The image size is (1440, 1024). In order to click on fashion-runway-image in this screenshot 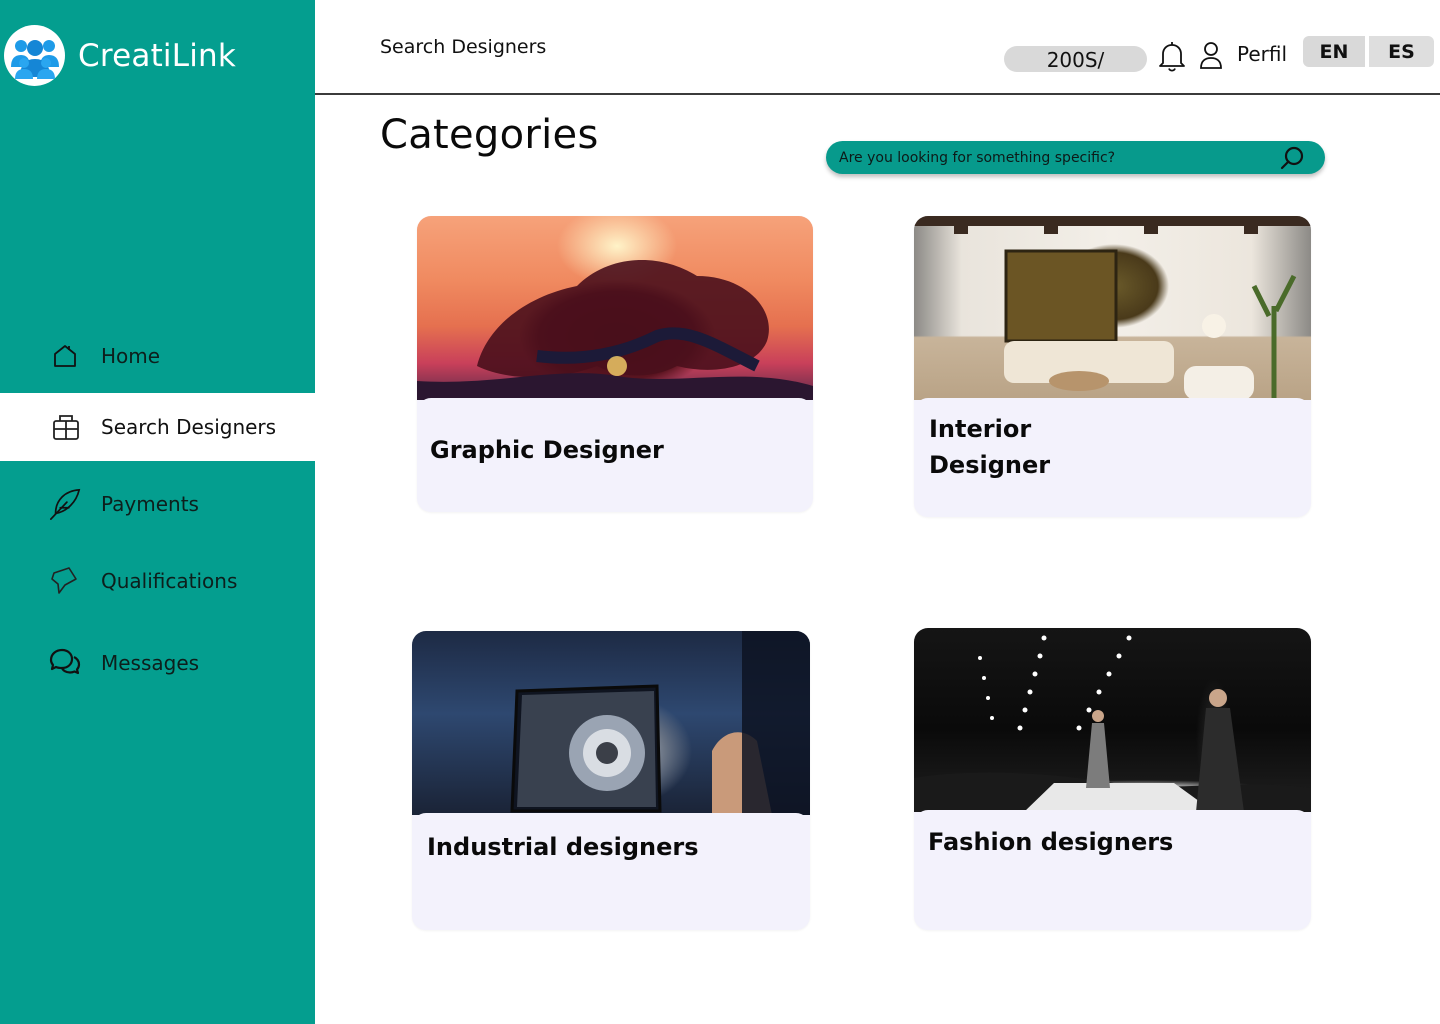, I will do `click(1112, 720)`.